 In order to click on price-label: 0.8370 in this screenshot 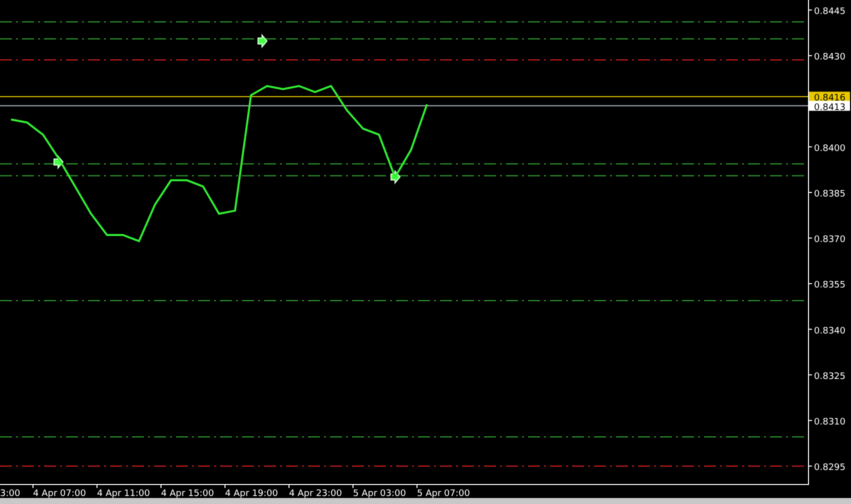, I will do `click(830, 240)`.